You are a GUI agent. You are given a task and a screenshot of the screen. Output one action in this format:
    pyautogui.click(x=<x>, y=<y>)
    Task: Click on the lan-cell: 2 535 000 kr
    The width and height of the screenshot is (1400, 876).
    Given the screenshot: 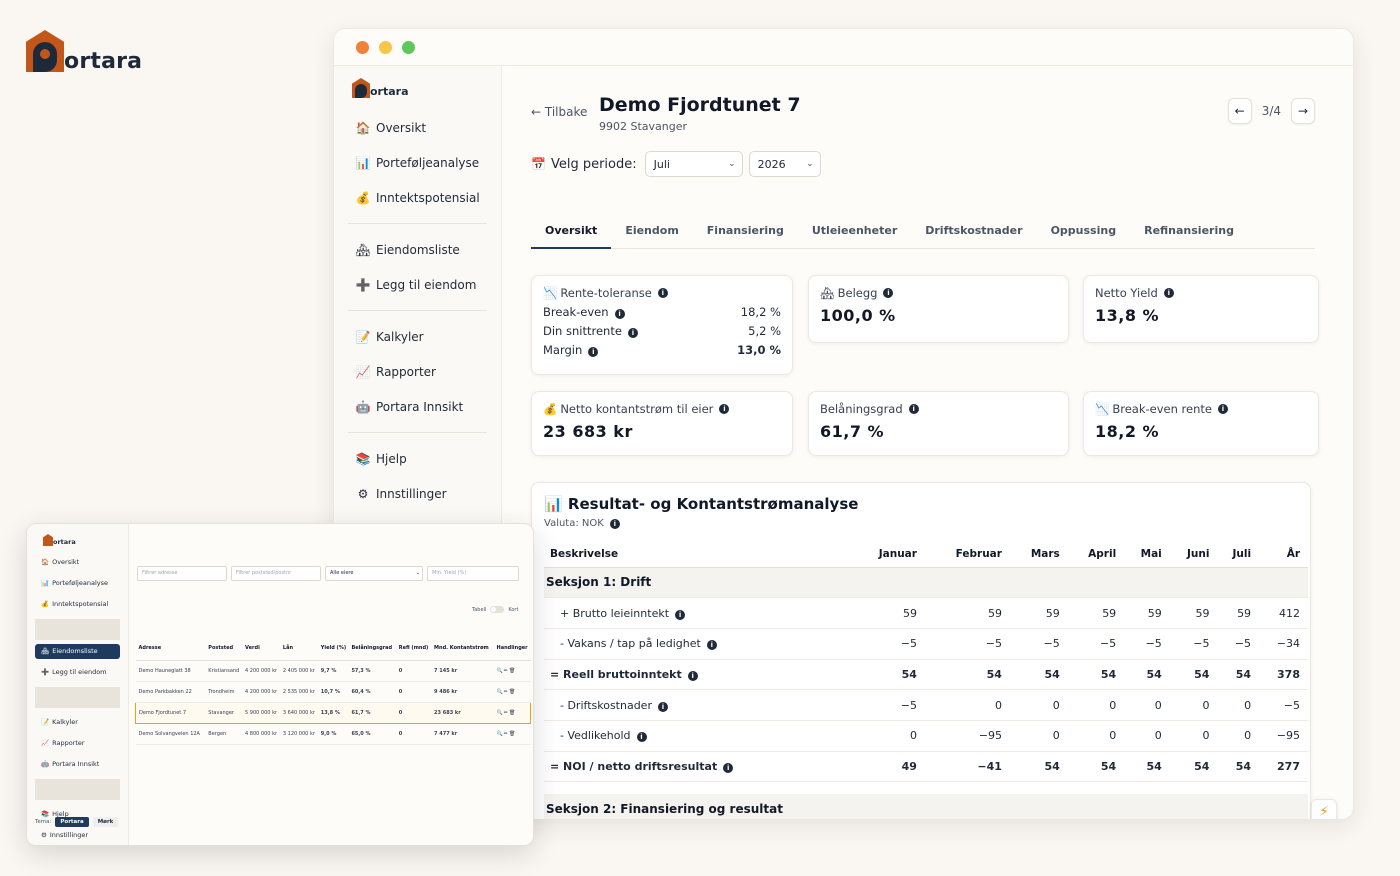 What is the action you would take?
    pyautogui.click(x=298, y=692)
    